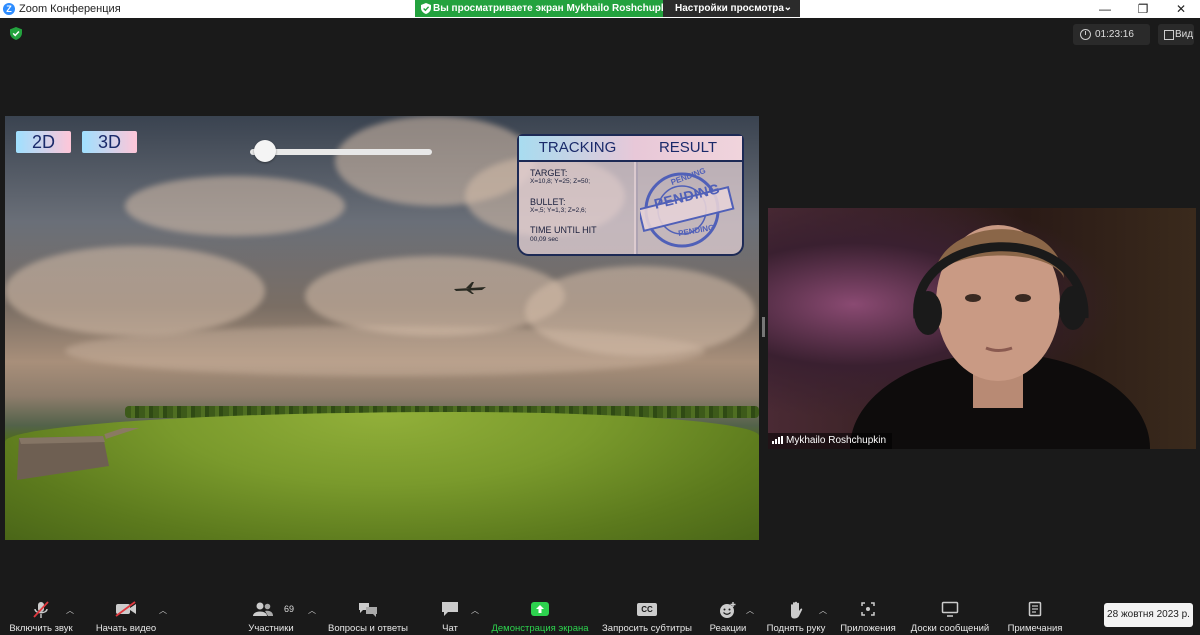 The width and height of the screenshot is (1200, 635). I want to click on view-settings-label: Настройки просмотра, so click(729, 8).